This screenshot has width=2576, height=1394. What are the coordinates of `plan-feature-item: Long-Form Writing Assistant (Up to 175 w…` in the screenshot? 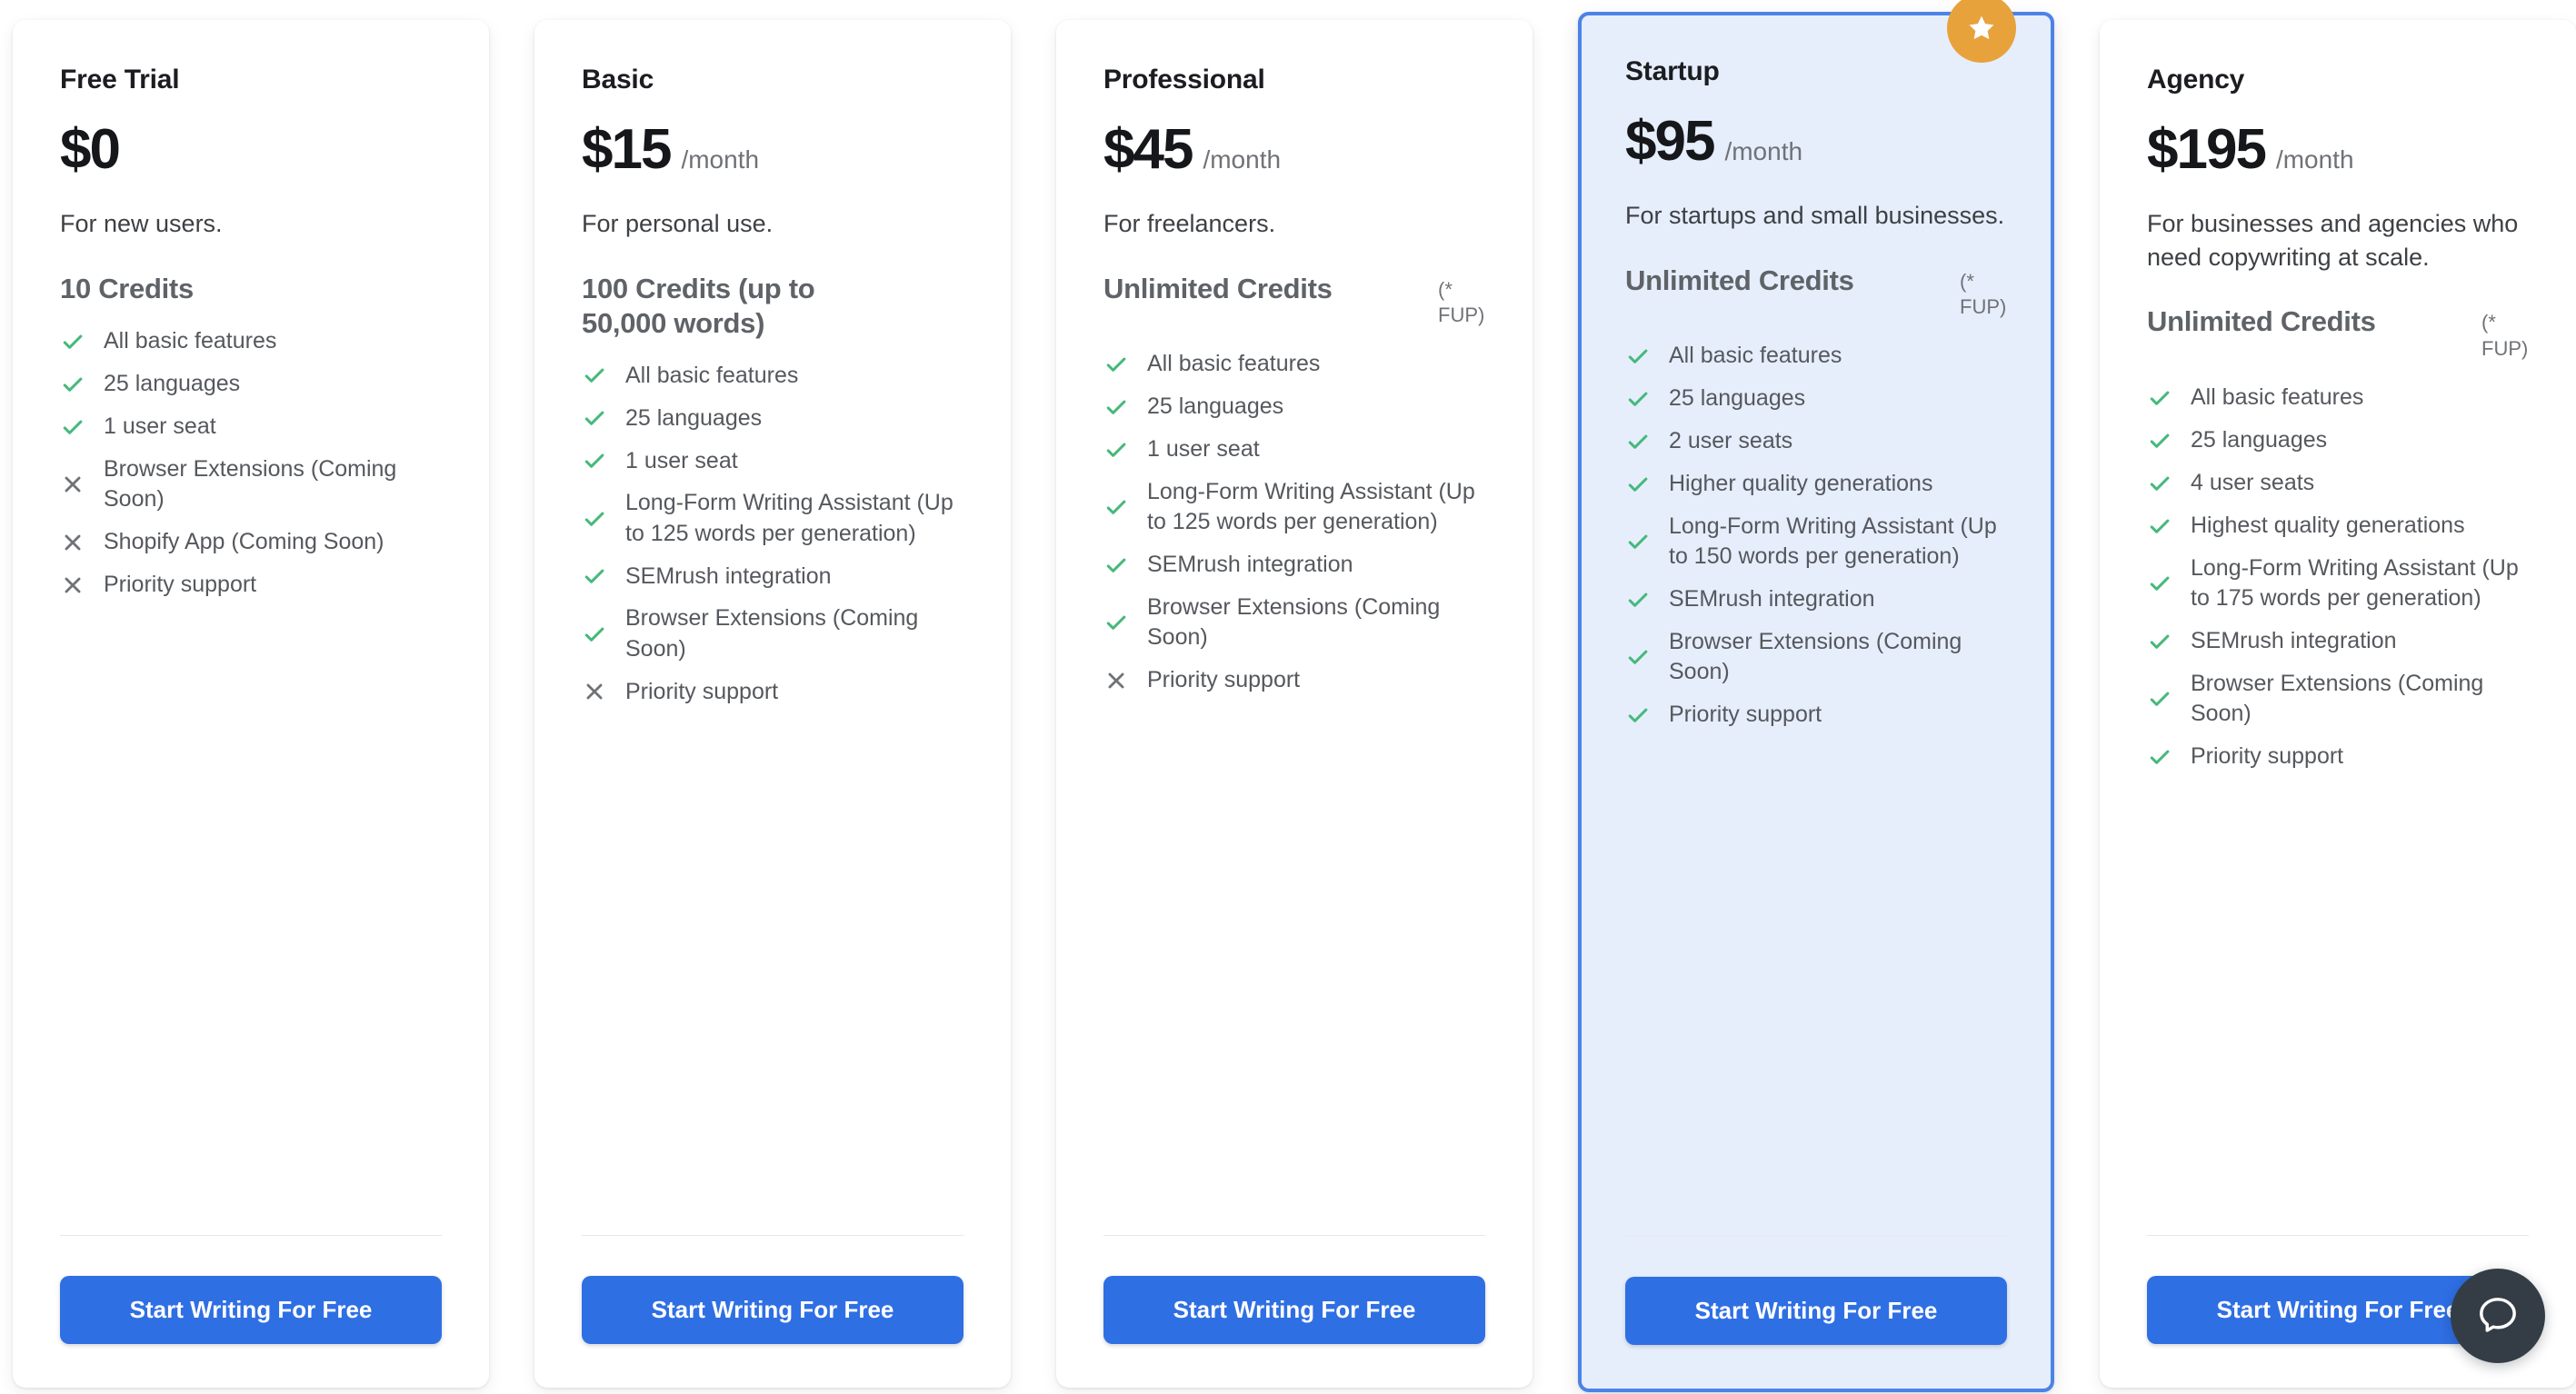 It's located at (2338, 583).